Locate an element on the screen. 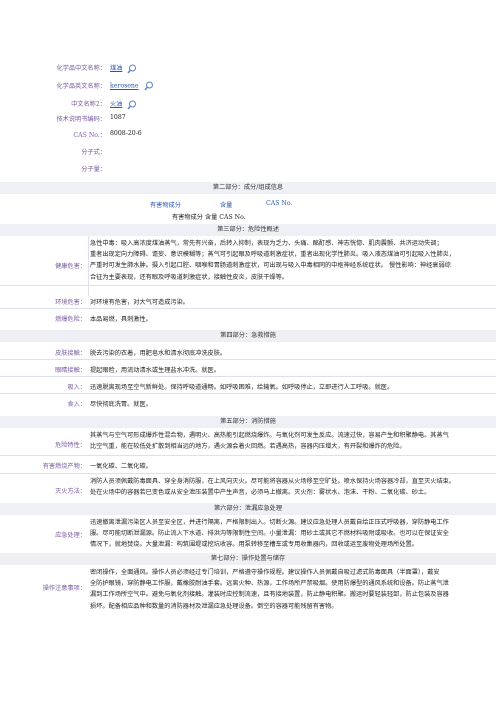 The image size is (496, 702). ingestion-label: 食入： is located at coordinates (76, 404).